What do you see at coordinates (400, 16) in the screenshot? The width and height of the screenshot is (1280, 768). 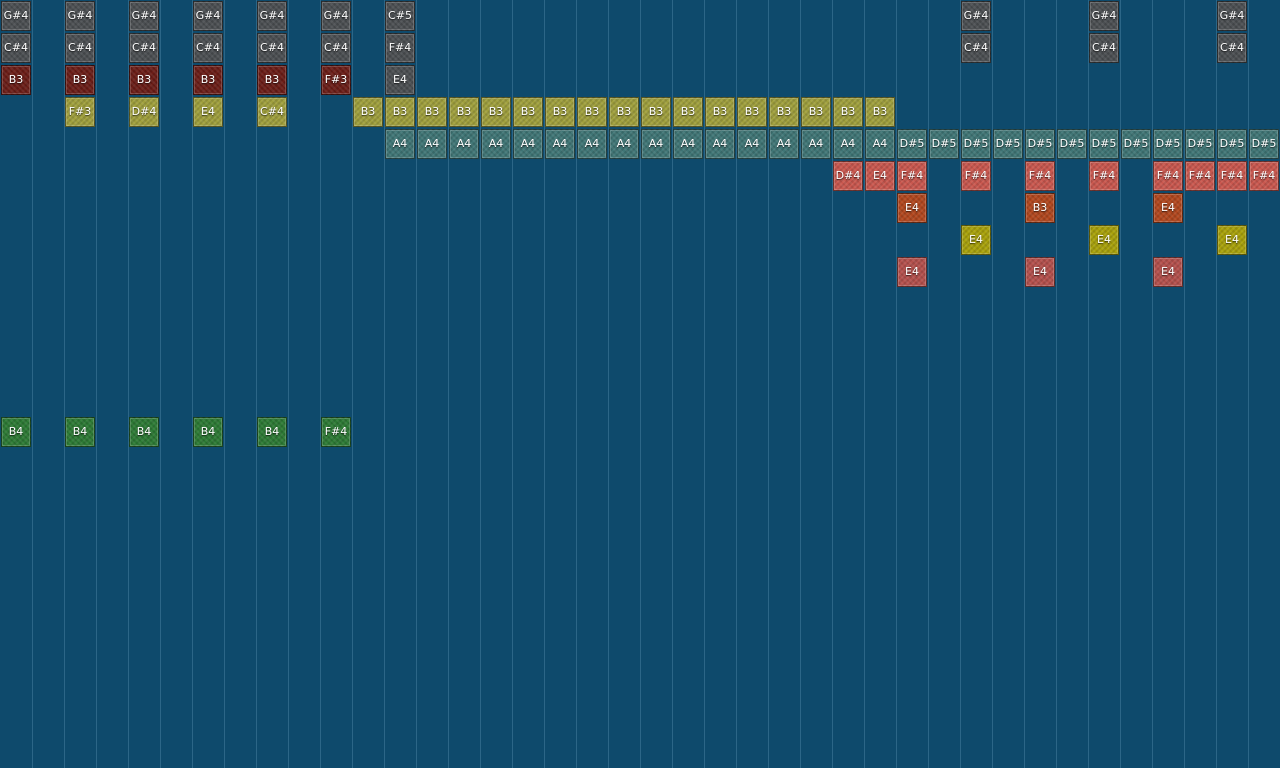 I see `note-block: C#5` at bounding box center [400, 16].